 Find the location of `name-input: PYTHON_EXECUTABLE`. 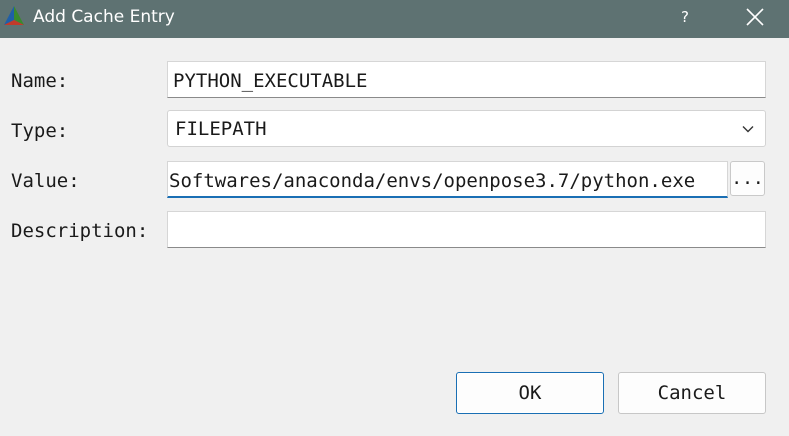

name-input: PYTHON_EXECUTABLE is located at coordinates (466, 79).